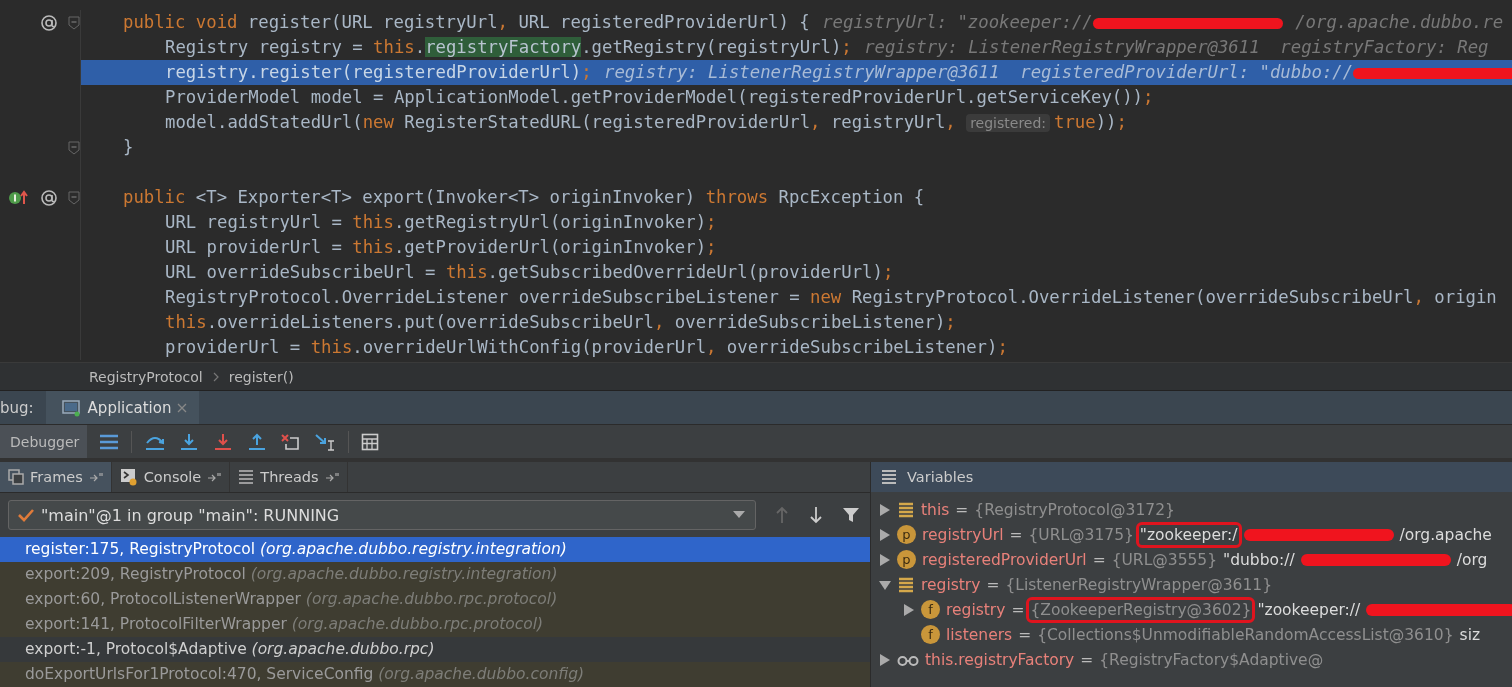 The height and width of the screenshot is (687, 1512). Describe the element at coordinates (289, 477) in the screenshot. I see `panel-tab: Threads` at that location.